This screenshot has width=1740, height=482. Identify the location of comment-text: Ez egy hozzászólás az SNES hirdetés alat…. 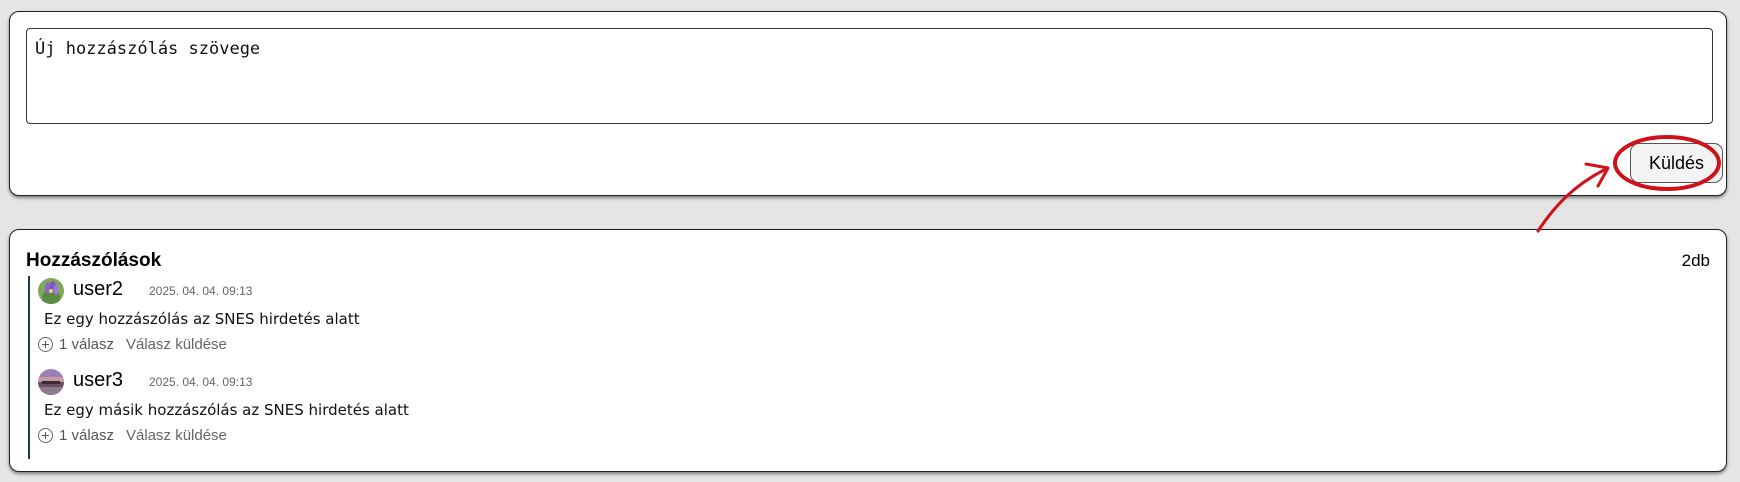
(202, 319).